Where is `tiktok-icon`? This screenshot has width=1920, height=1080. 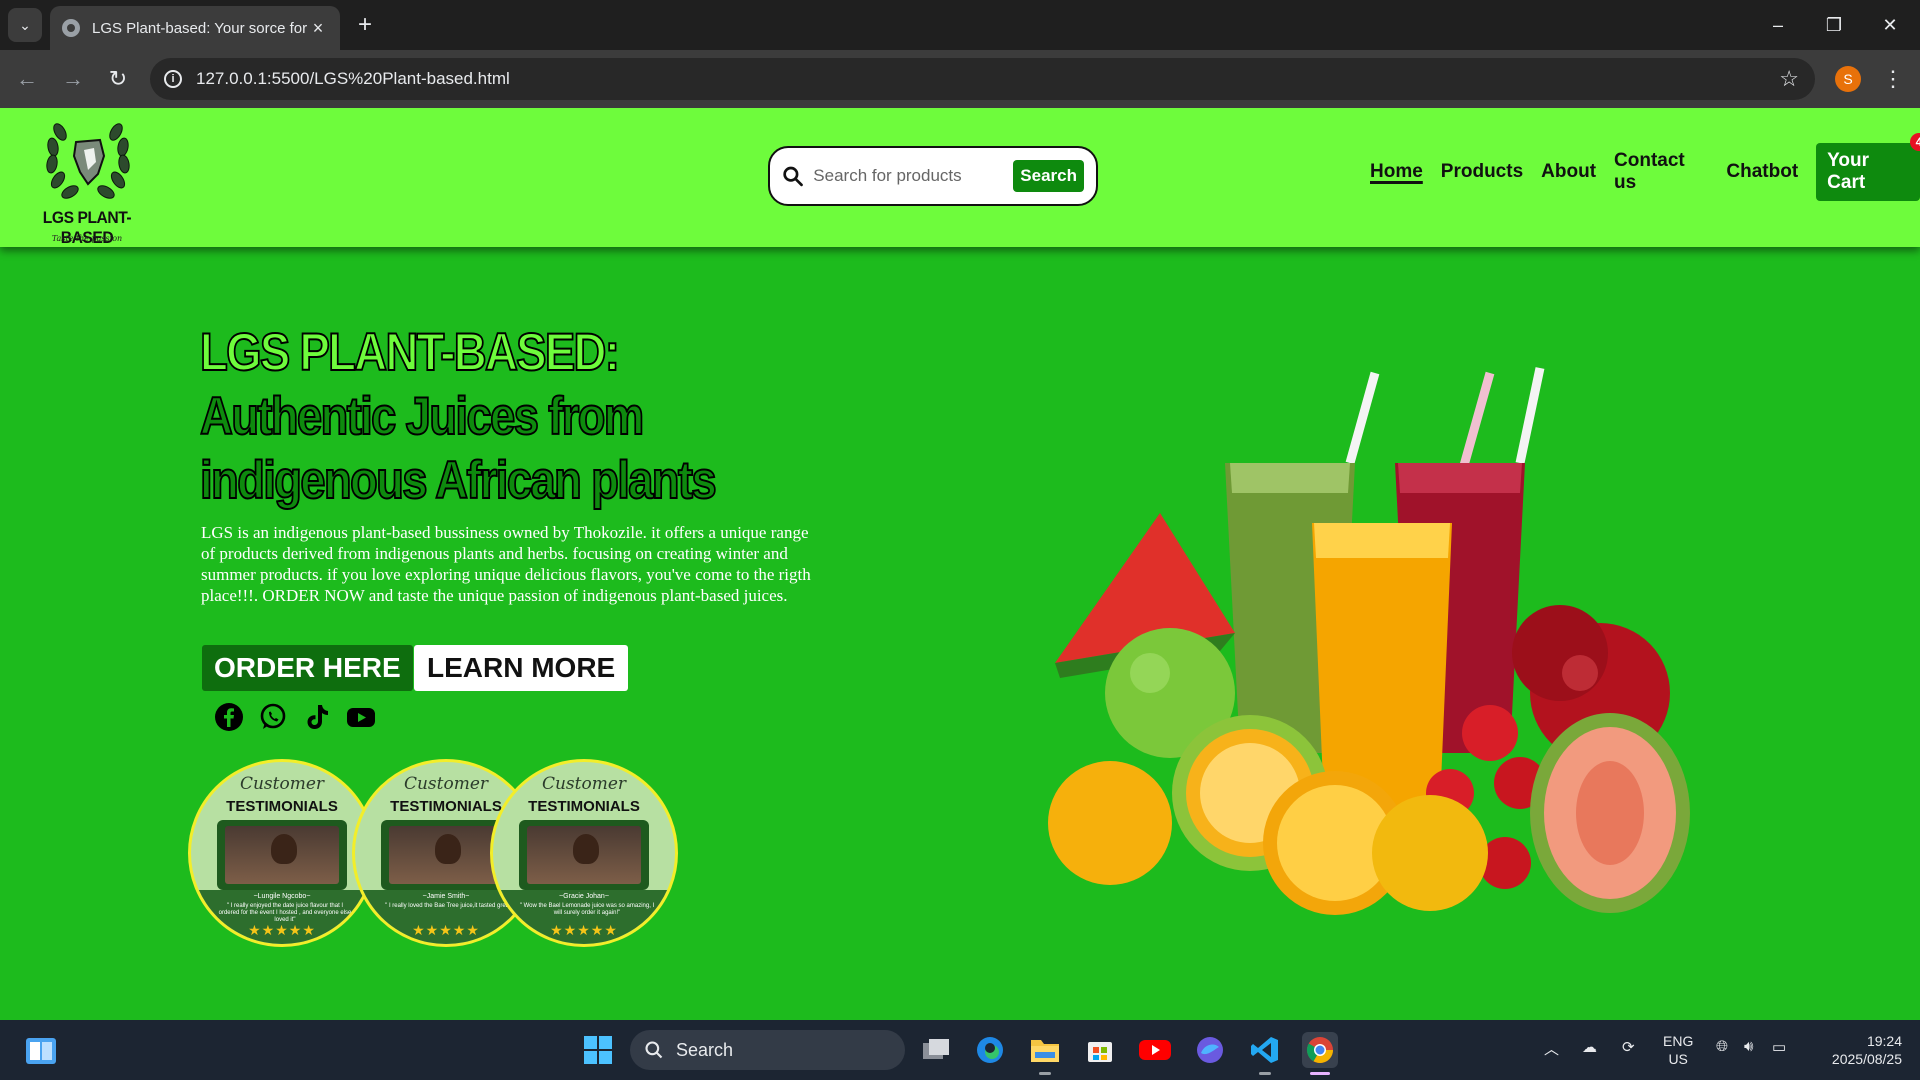
tiktok-icon is located at coordinates (317, 717).